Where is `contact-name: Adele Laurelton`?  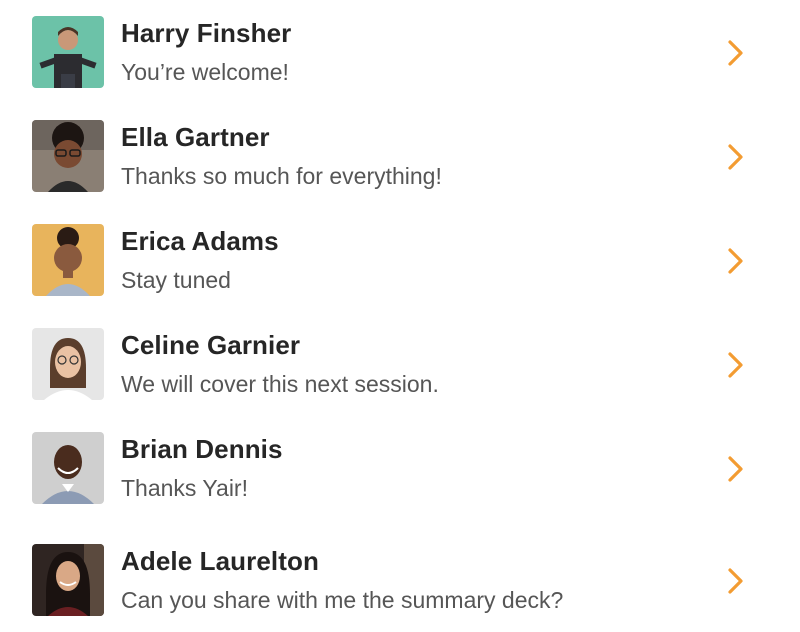
contact-name: Adele Laurelton is located at coordinates (220, 561).